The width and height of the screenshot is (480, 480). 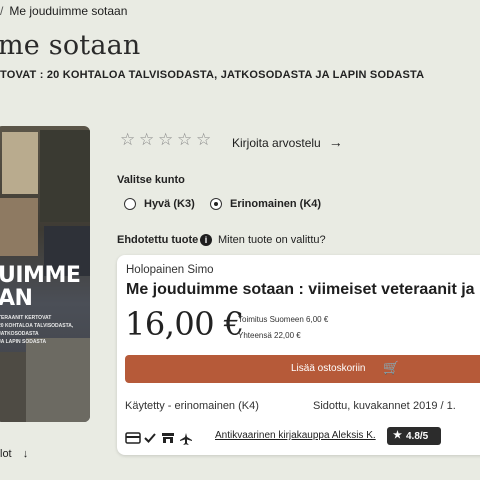 What do you see at coordinates (16, 298) in the screenshot?
I see `cover-title-line: AN` at bounding box center [16, 298].